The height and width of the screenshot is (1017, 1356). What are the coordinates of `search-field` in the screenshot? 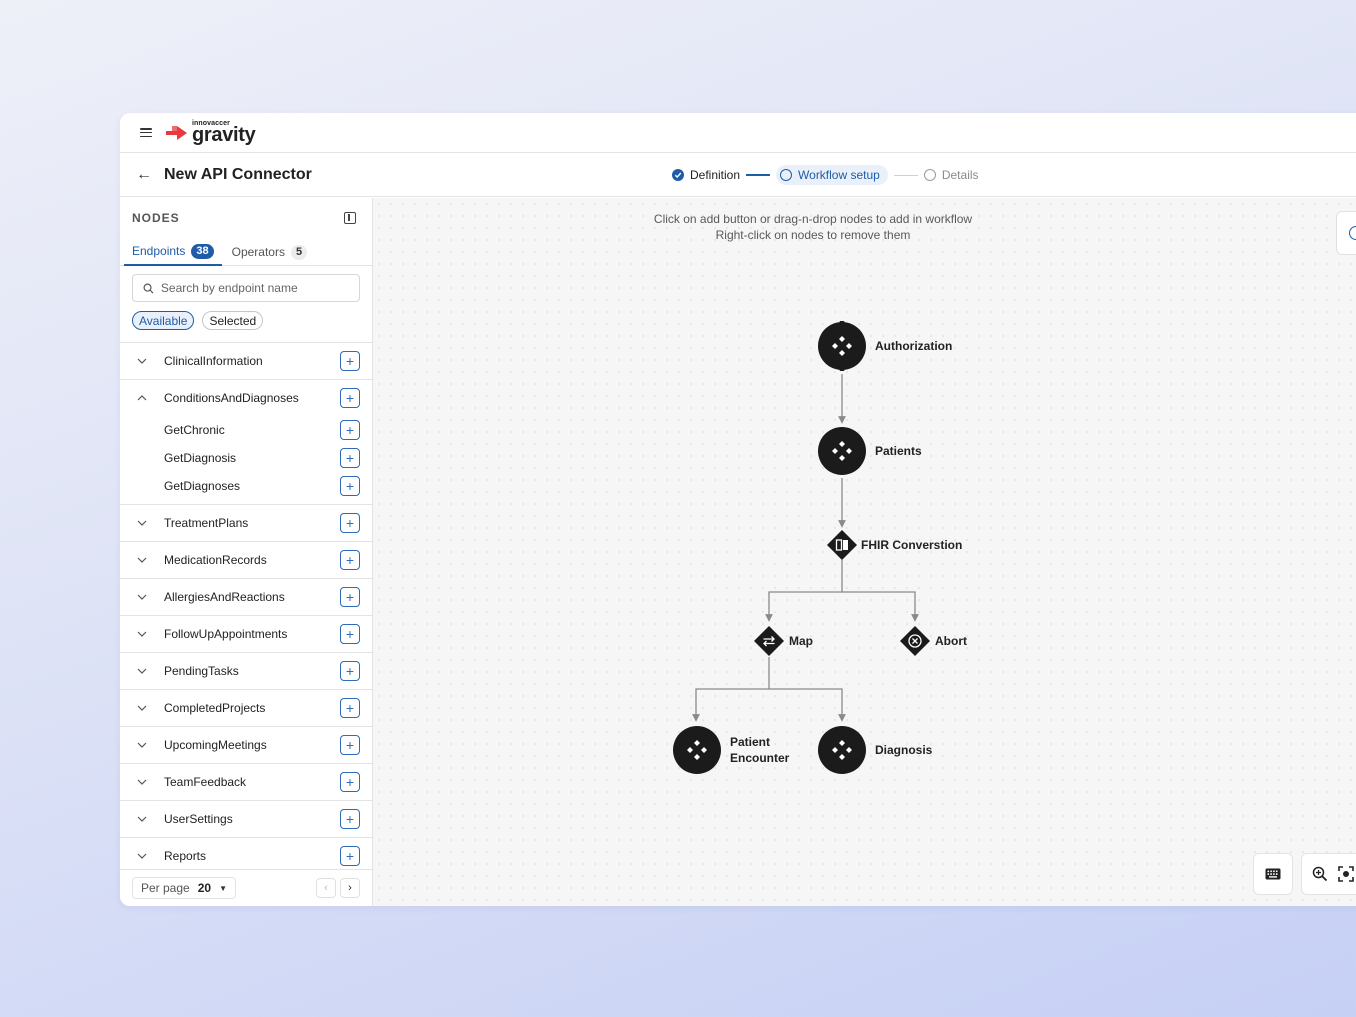 It's located at (246, 288).